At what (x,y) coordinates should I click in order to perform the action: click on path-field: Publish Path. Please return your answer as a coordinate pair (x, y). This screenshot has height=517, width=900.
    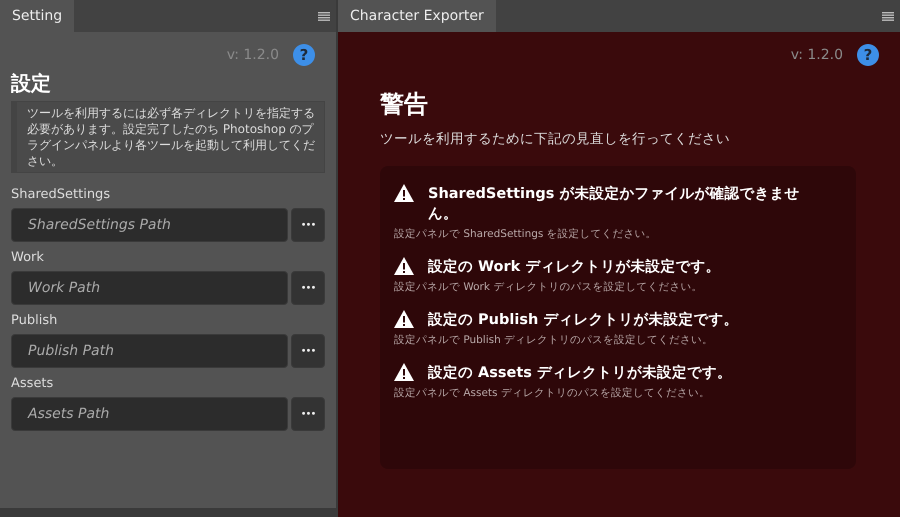
    Looking at the image, I should click on (149, 351).